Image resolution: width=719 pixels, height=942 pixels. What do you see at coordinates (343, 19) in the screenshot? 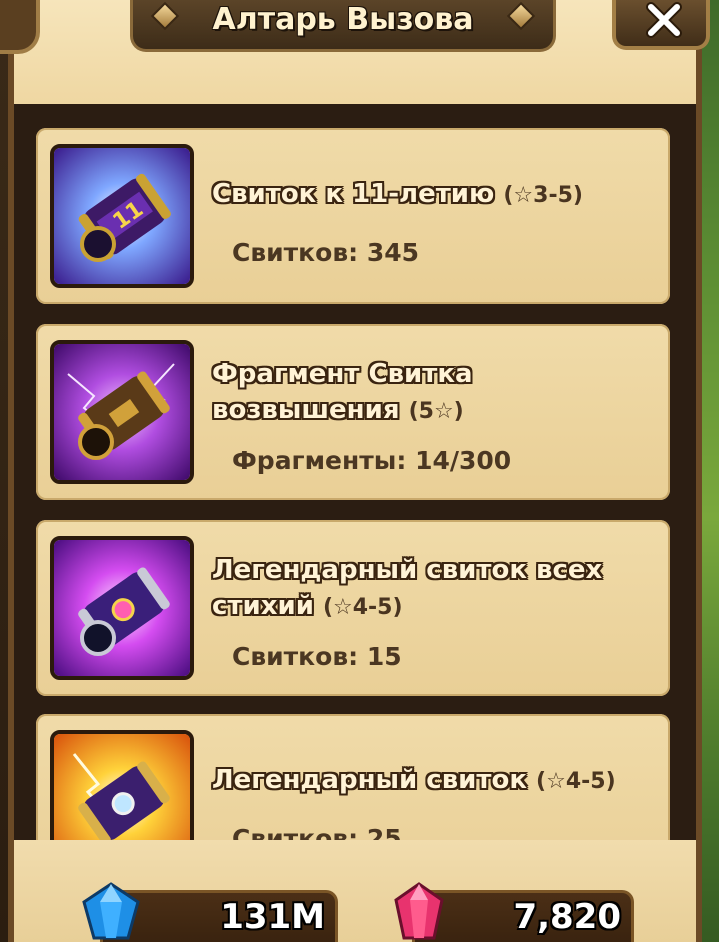
I see `page-title: Алтарь Вызова` at bounding box center [343, 19].